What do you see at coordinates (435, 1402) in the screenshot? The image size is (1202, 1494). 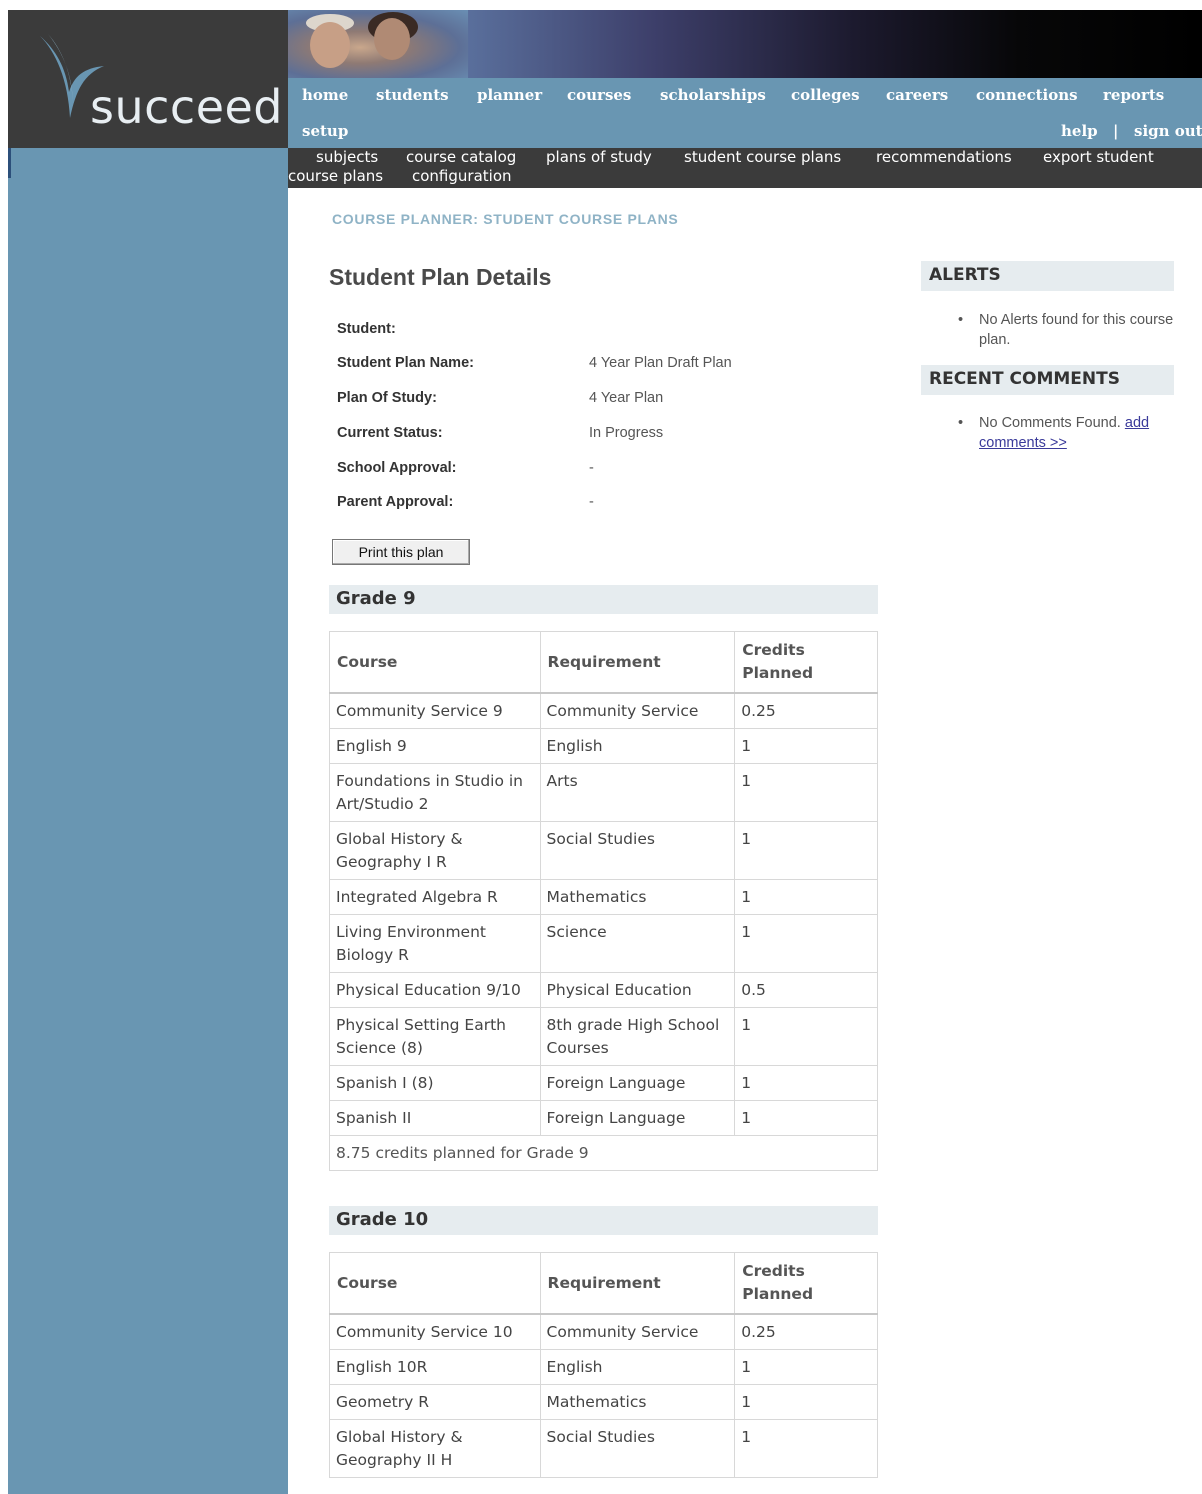 I see `course-cell: Geometry R` at bounding box center [435, 1402].